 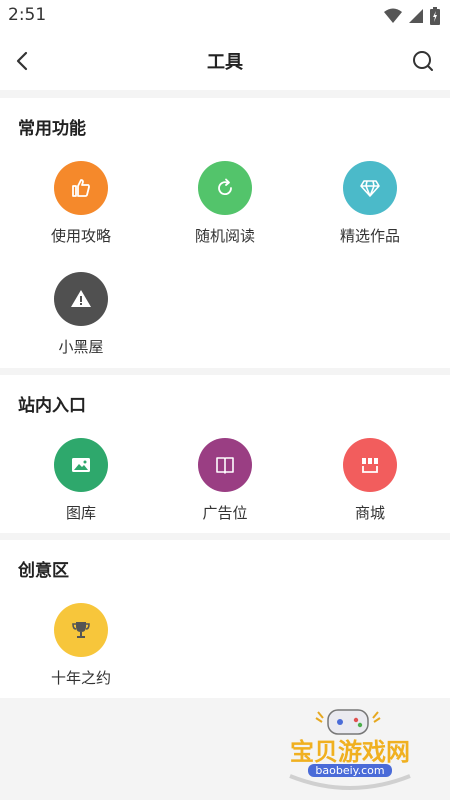 I want to click on tool-featured-works: 精选作品, so click(x=370, y=203).